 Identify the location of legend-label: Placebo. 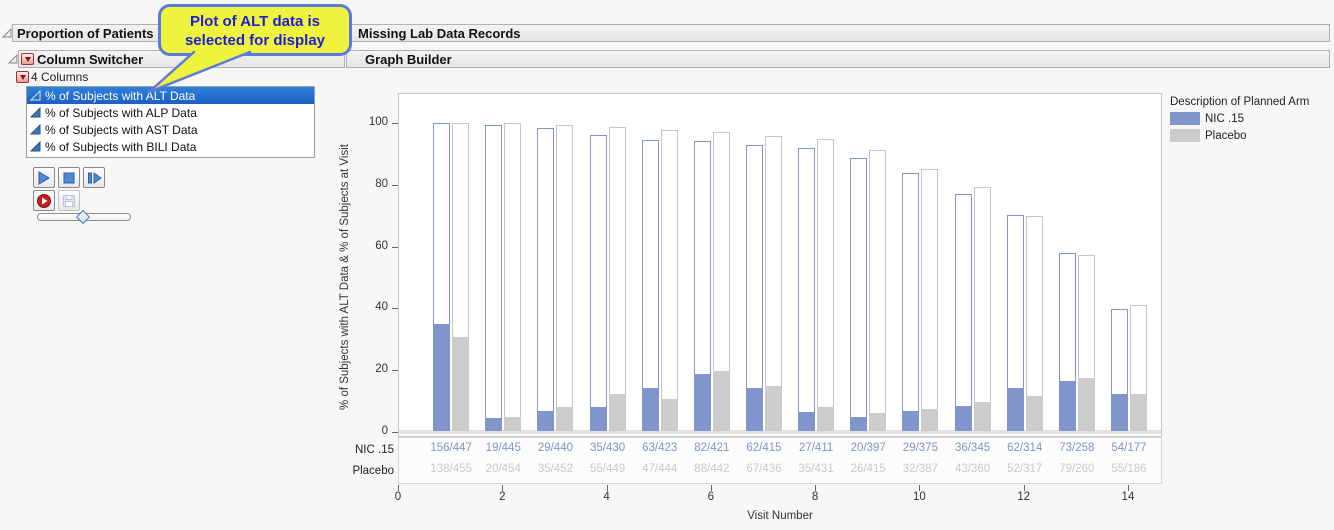
(1226, 135).